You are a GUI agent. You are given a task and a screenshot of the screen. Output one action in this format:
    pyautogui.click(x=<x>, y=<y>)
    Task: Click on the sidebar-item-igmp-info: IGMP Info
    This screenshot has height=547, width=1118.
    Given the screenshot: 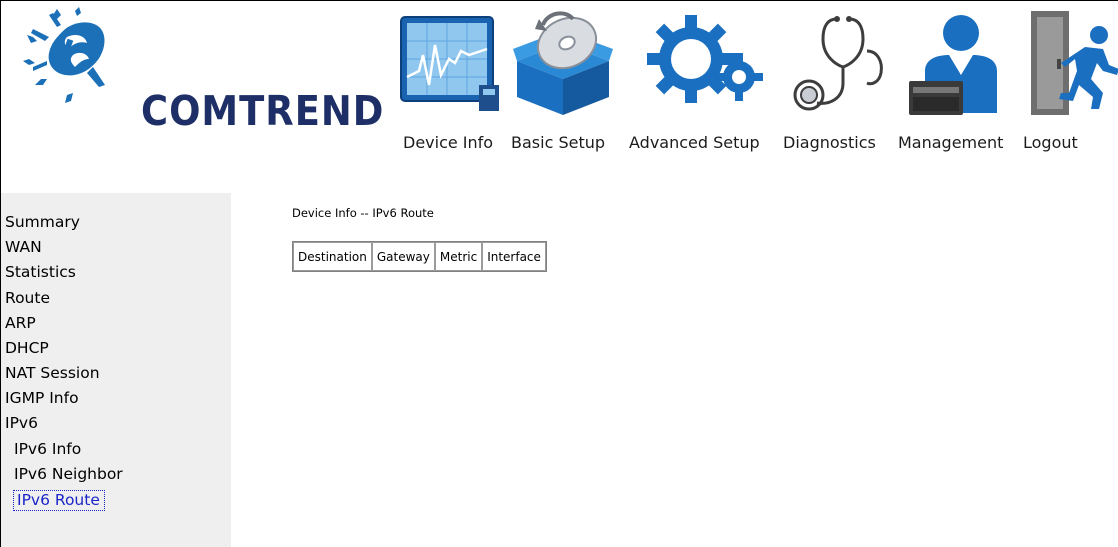 What is the action you would take?
    pyautogui.click(x=42, y=398)
    